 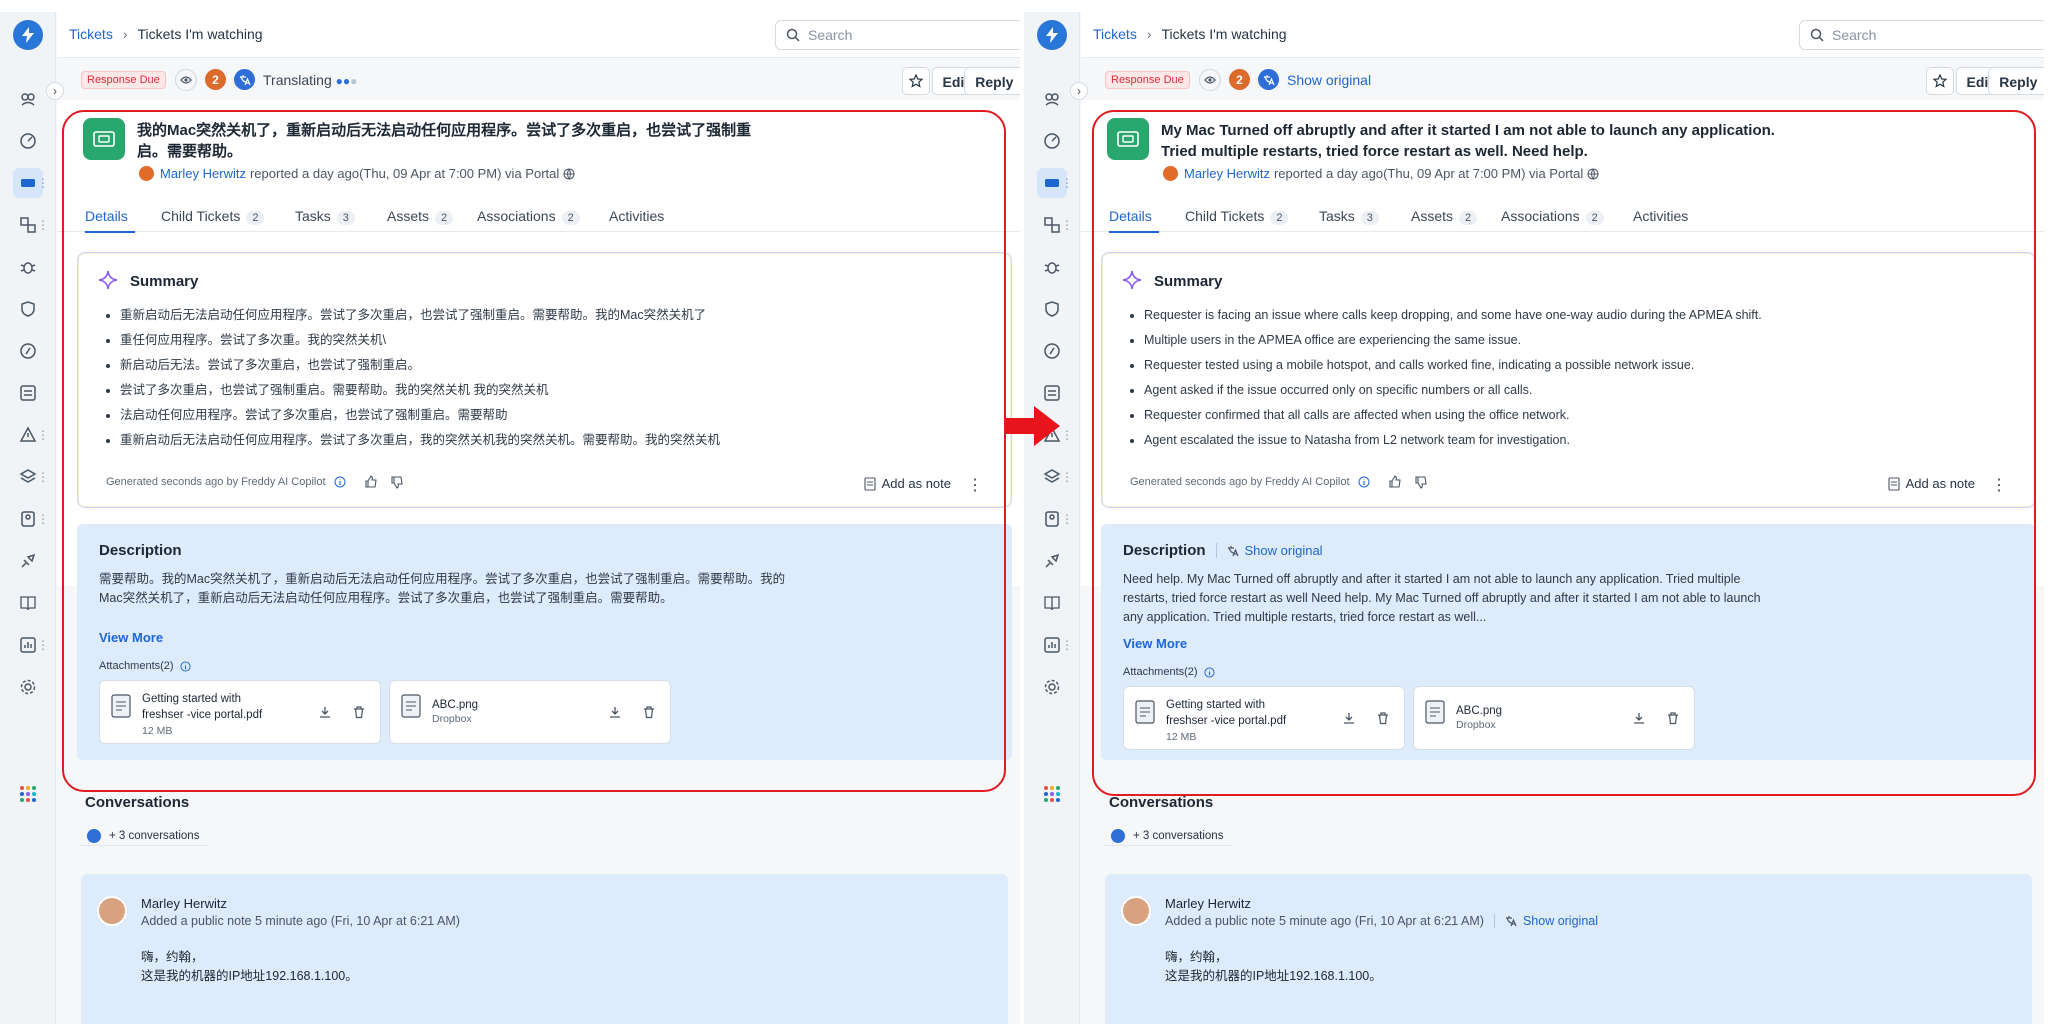 I want to click on image-file-icon, so click(x=1435, y=712).